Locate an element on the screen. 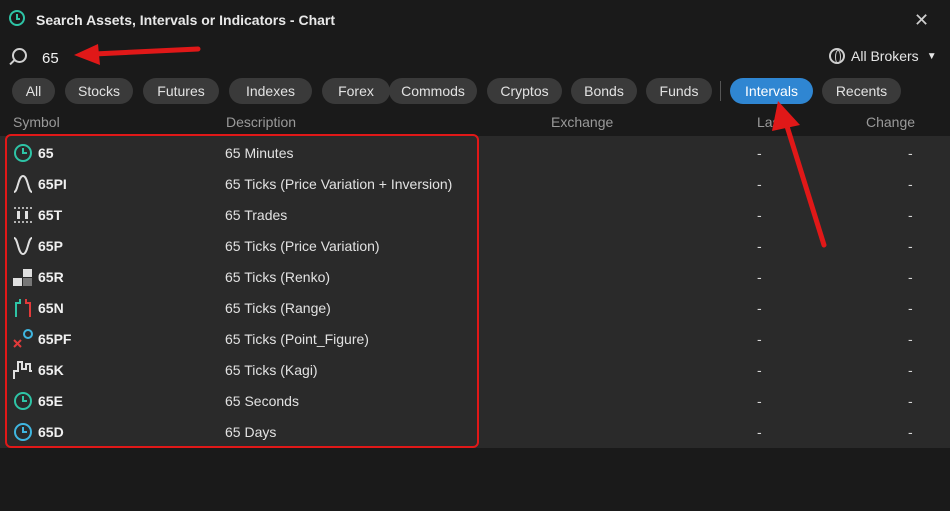  column-headers: Symbol Description Exchange Las Change is located at coordinates (475, 122).